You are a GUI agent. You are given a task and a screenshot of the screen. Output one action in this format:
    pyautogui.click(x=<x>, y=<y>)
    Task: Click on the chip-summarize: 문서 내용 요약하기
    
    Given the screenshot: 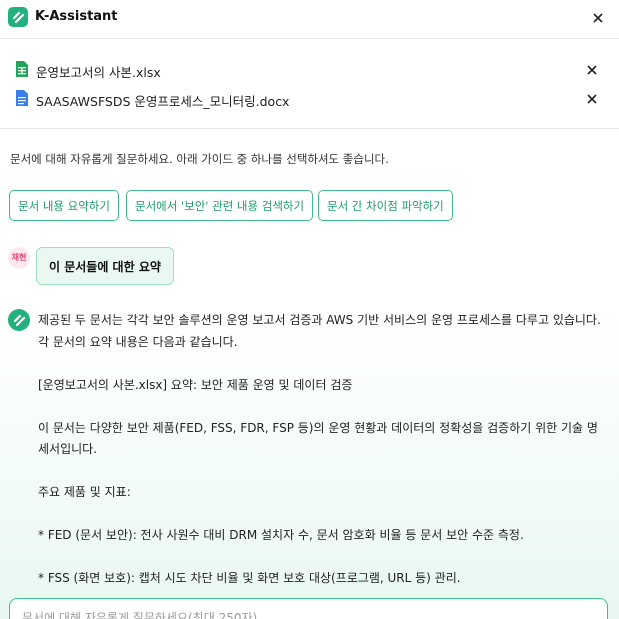 What is the action you would take?
    pyautogui.click(x=64, y=205)
    